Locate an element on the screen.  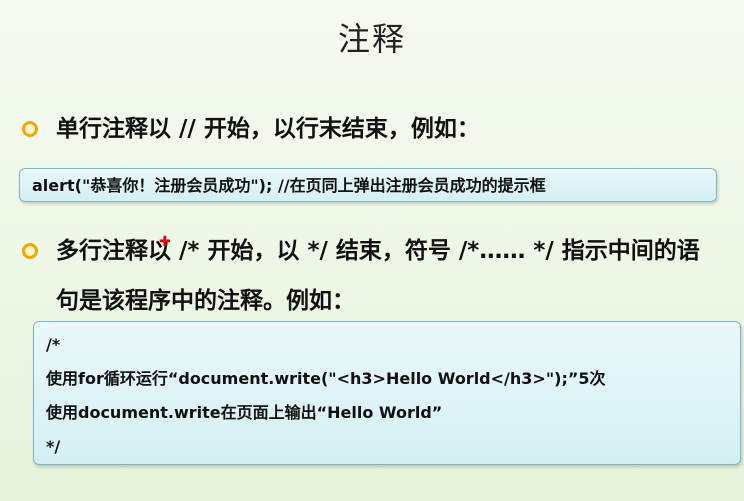
code-line: alert("恭喜你！注册会员成功"); //在页同上弹出注册会员成功的提示框 is located at coordinates (289, 185).